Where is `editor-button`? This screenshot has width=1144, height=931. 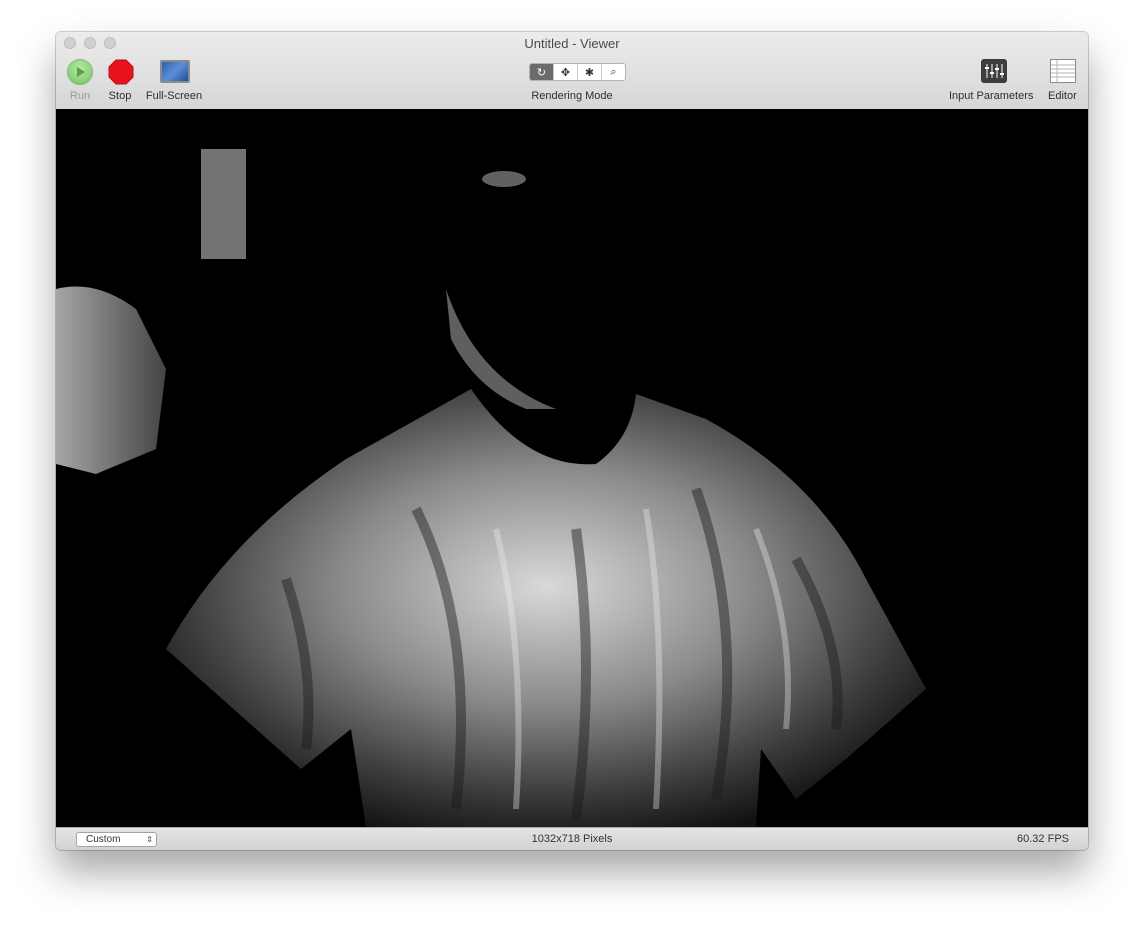 editor-button is located at coordinates (1063, 71).